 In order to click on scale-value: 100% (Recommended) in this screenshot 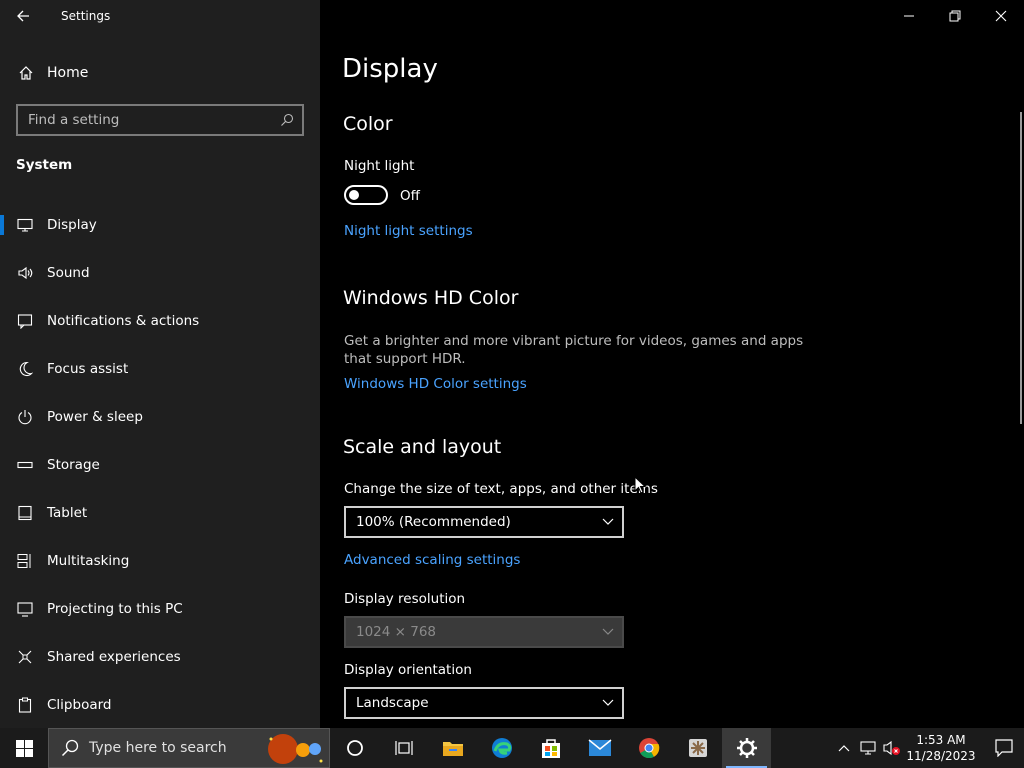, I will do `click(433, 522)`.